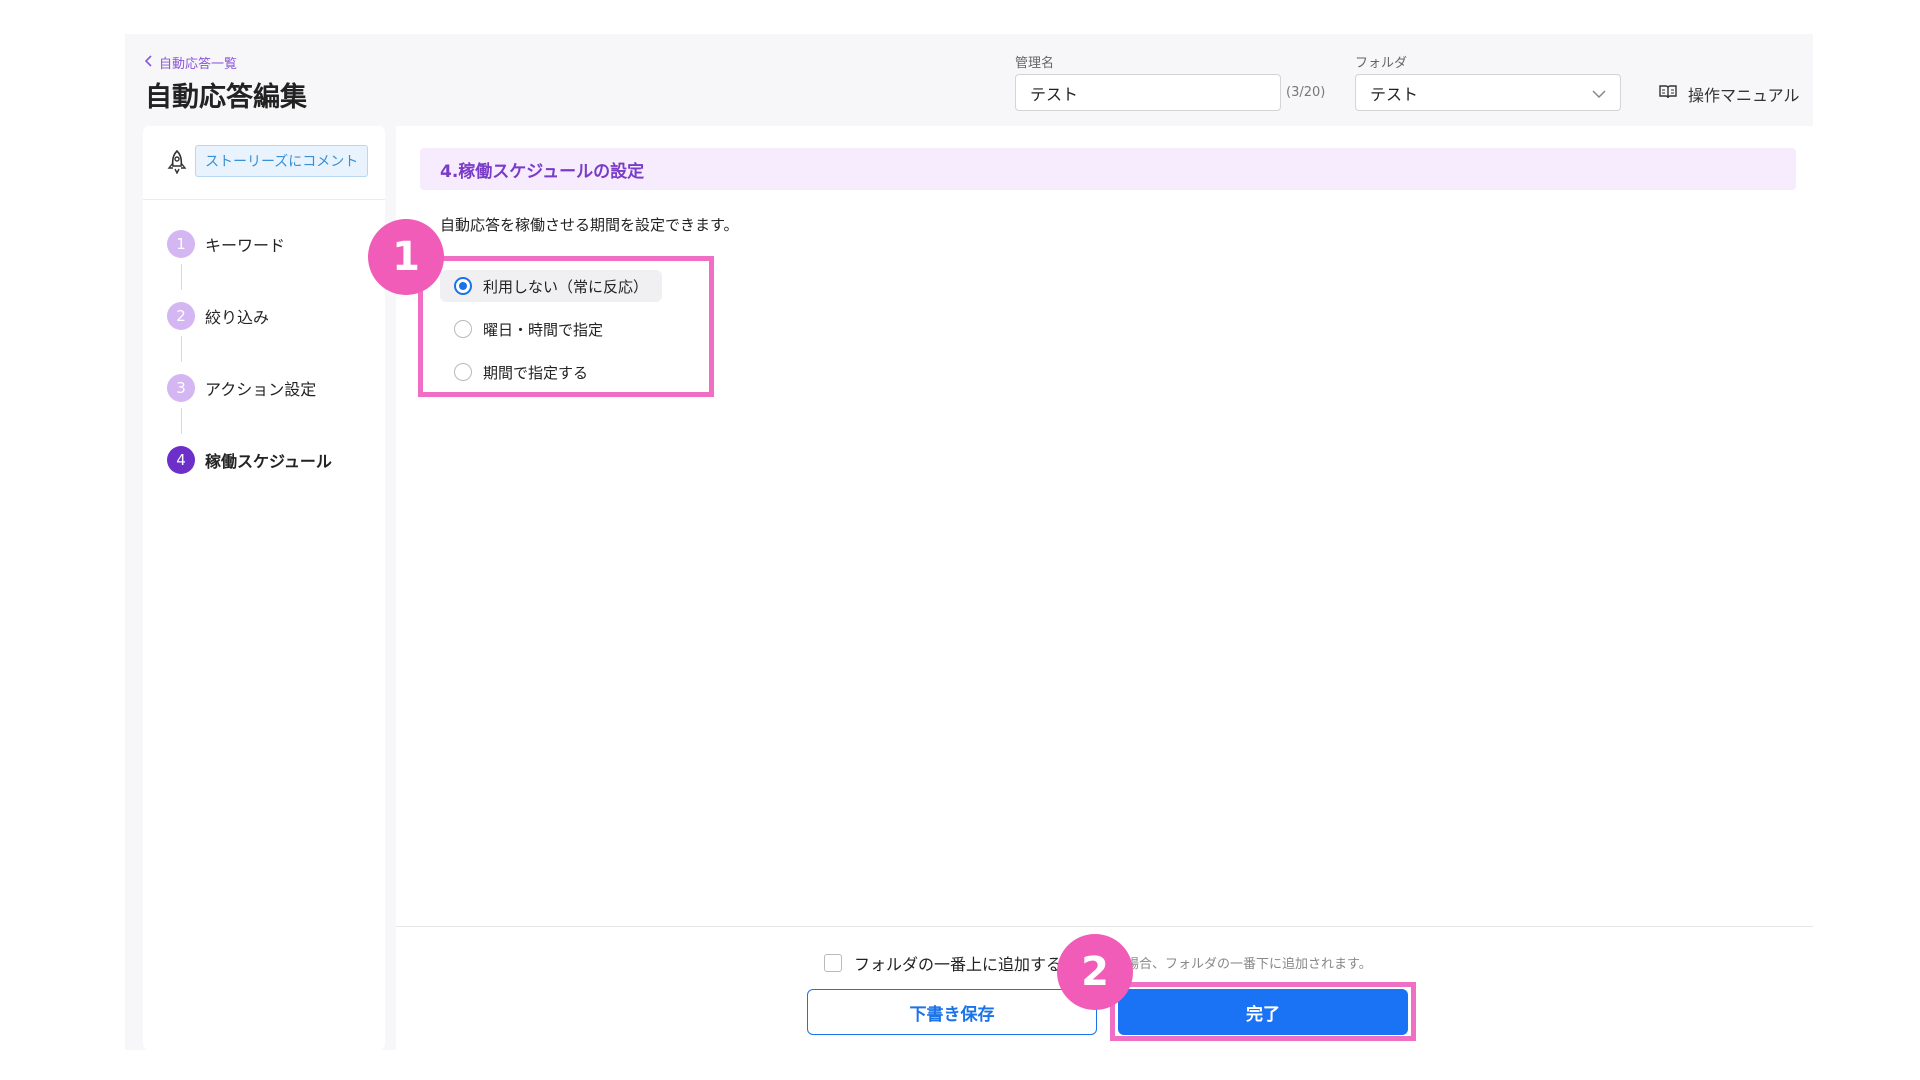 Image resolution: width=1920 pixels, height=1080 pixels. Describe the element at coordinates (181, 244) in the screenshot. I see `step-number: 1` at that location.